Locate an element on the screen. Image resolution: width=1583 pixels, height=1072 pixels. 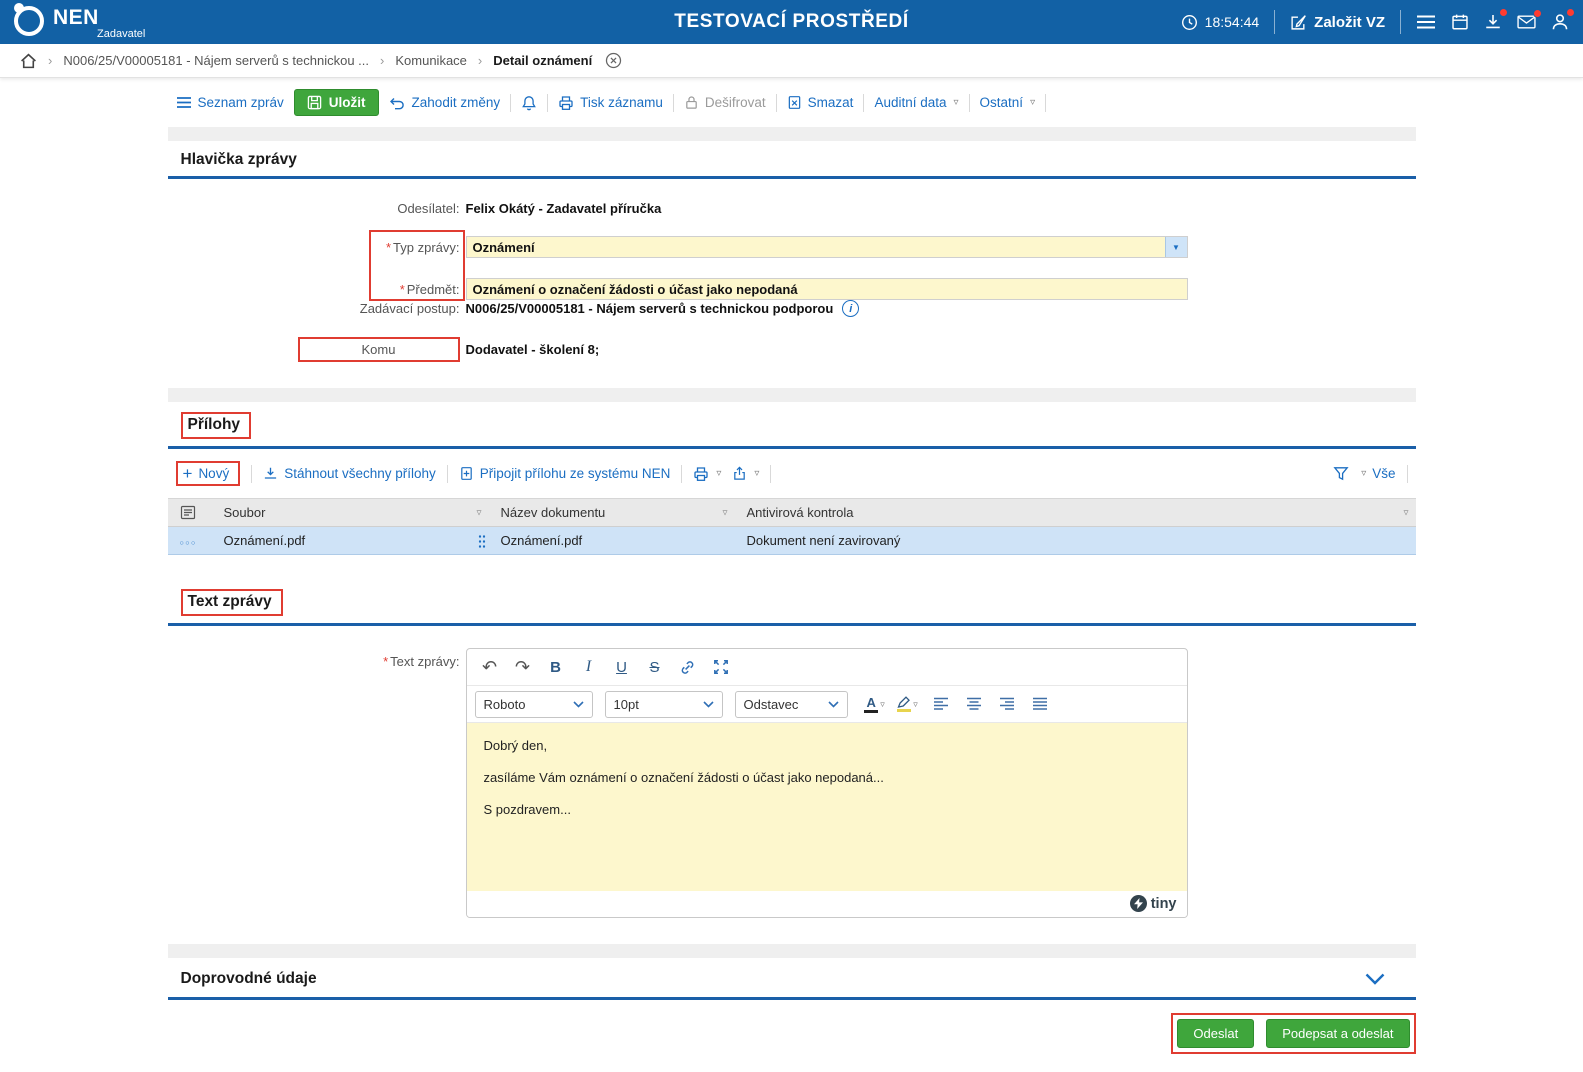
downloads-button is located at coordinates (1496, 19).